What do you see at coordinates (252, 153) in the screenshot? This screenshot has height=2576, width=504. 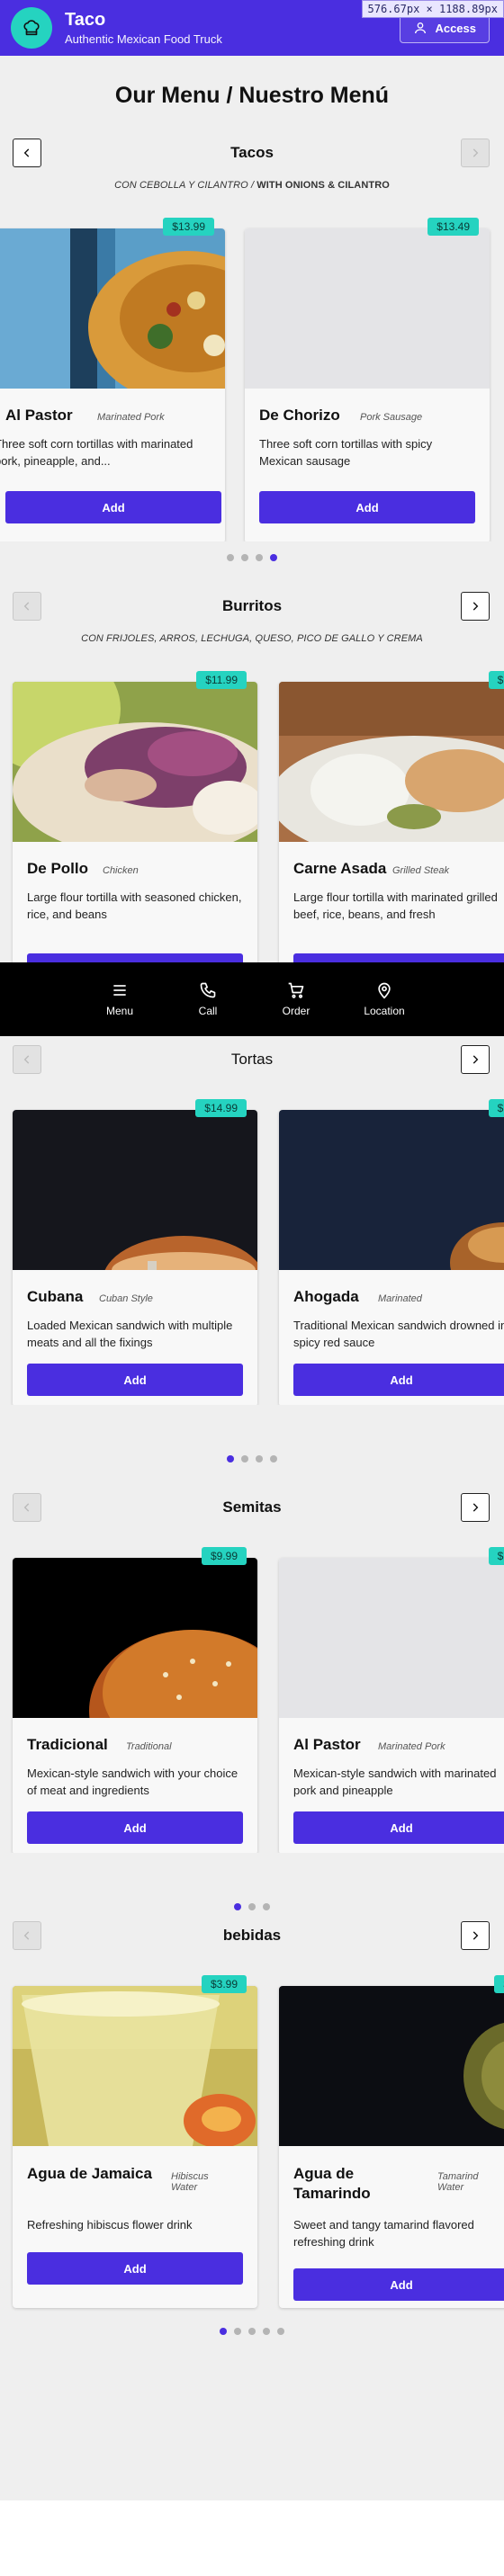 I see `section-header: Tacos` at bounding box center [252, 153].